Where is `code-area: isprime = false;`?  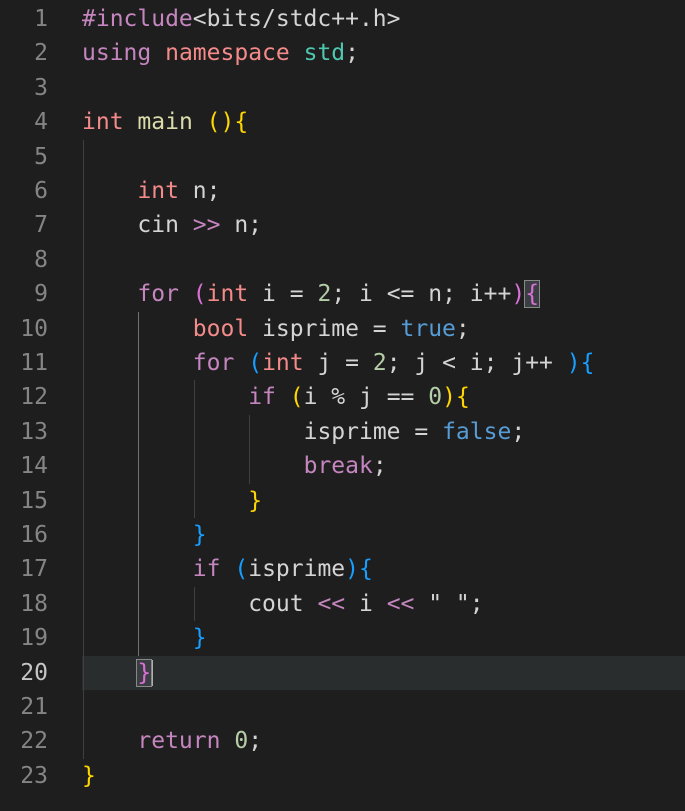
code-area: isprime = false; is located at coordinates (383, 432).